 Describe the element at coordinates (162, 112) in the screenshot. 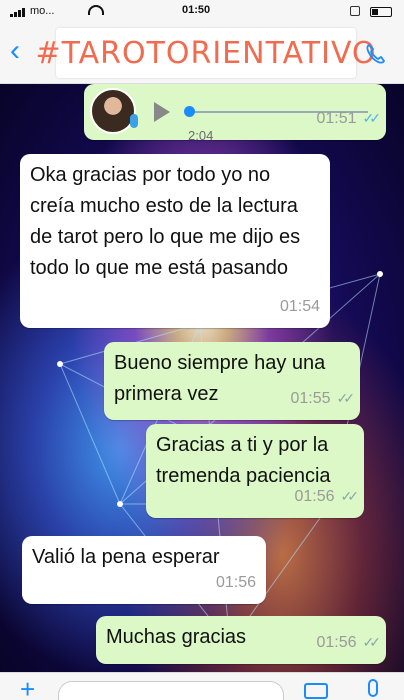

I see `play-icon` at that location.